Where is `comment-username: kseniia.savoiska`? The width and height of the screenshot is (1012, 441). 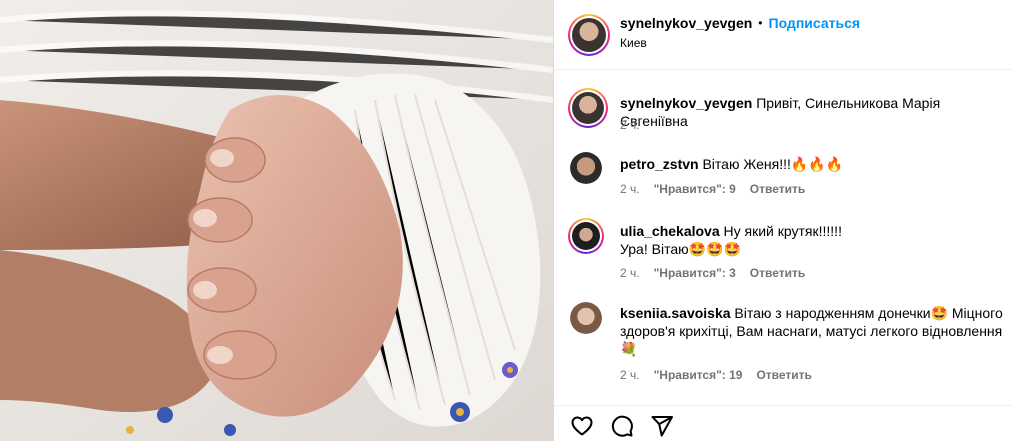 comment-username: kseniia.savoiska is located at coordinates (675, 313).